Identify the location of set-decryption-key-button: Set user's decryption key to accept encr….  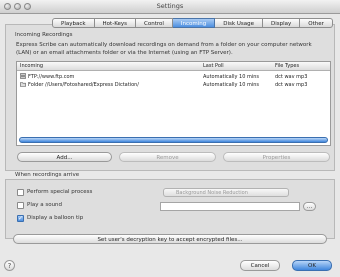
(170, 239).